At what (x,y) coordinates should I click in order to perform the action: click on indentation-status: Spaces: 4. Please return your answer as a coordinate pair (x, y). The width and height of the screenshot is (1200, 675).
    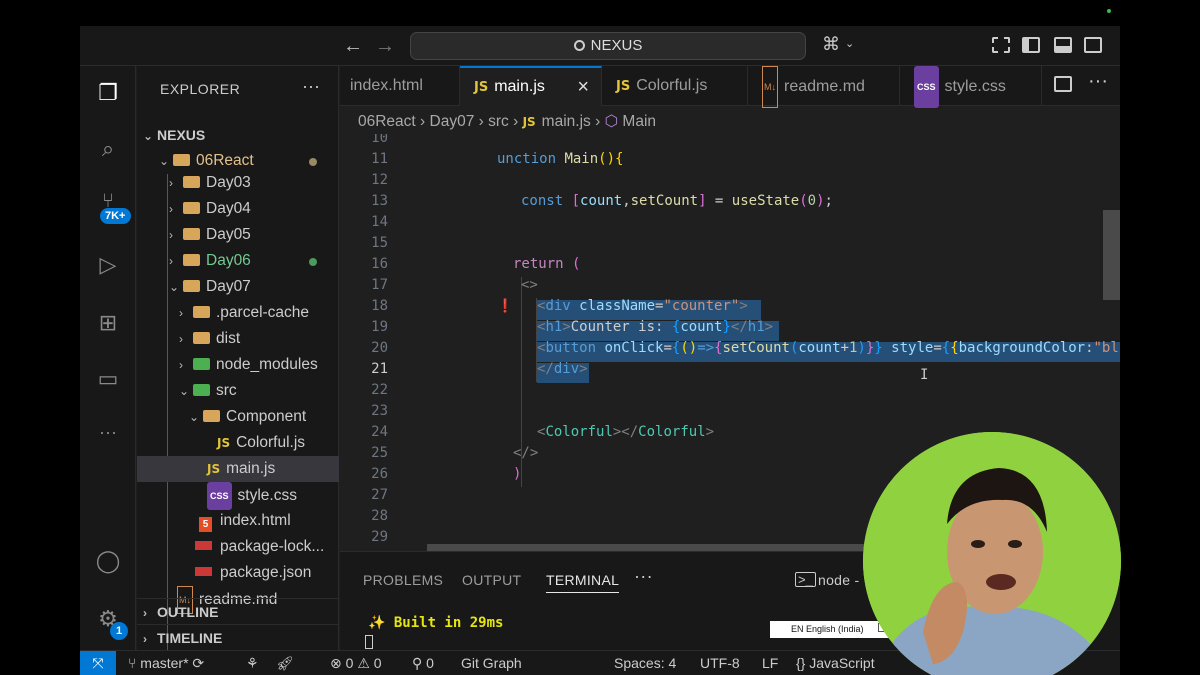
    Looking at the image, I should click on (645, 663).